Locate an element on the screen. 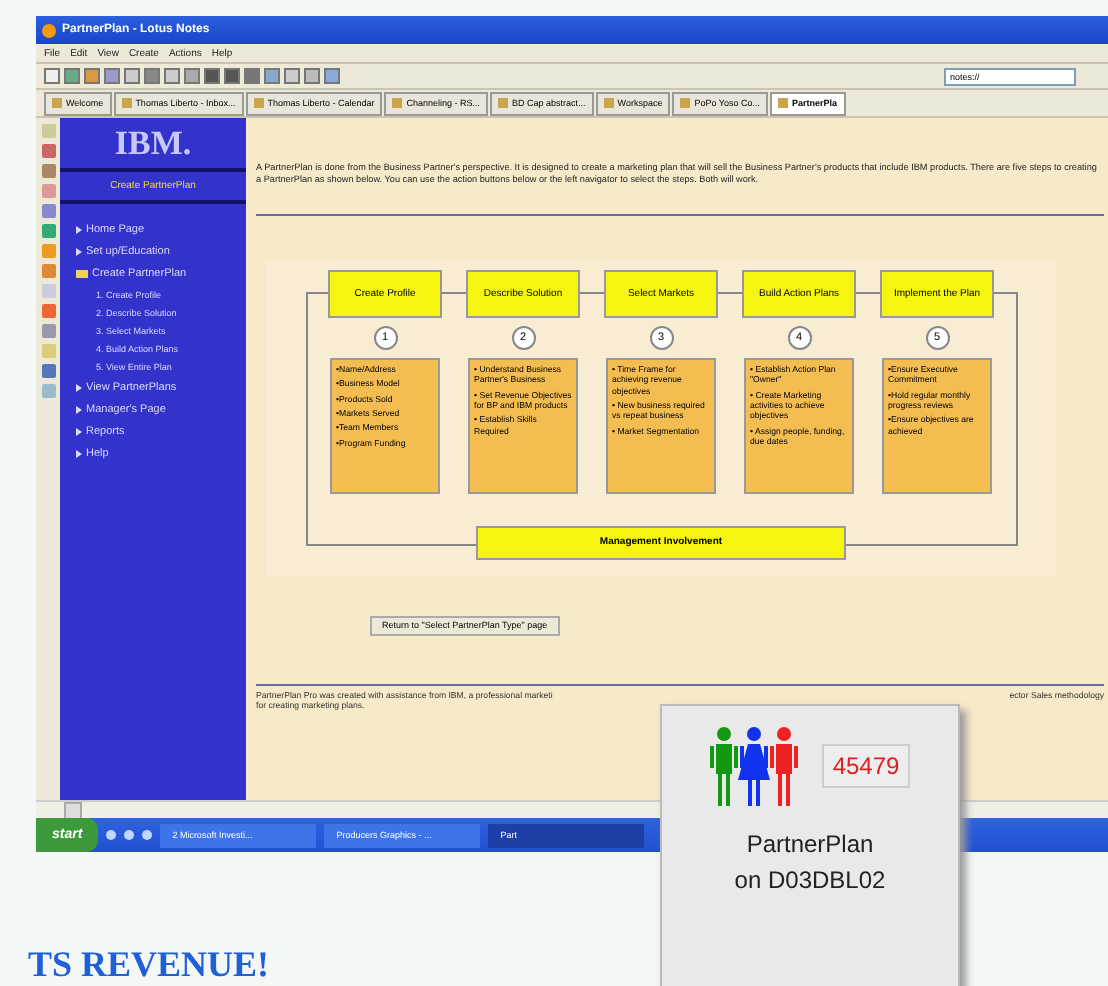 This screenshot has width=1108, height=986. folder-icon is located at coordinates (82, 274).